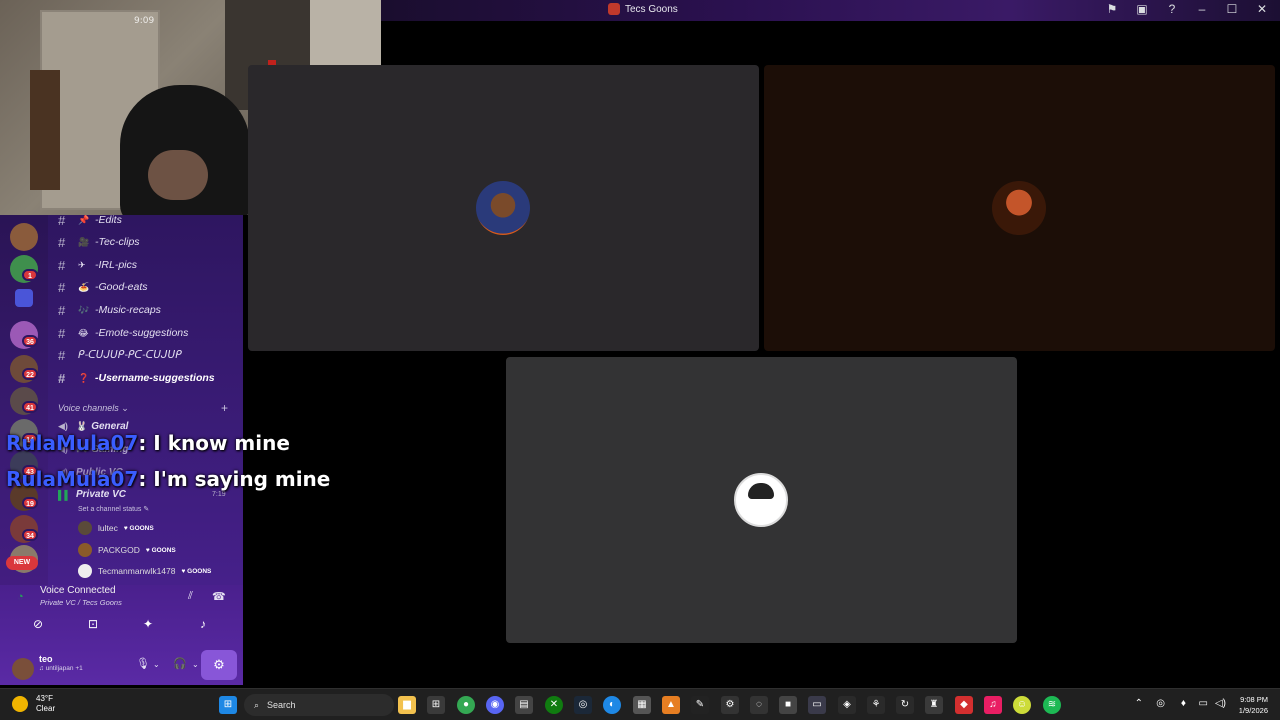 The width and height of the screenshot is (1280, 720). What do you see at coordinates (671, 705) in the screenshot?
I see `app-icon: ▲` at bounding box center [671, 705].